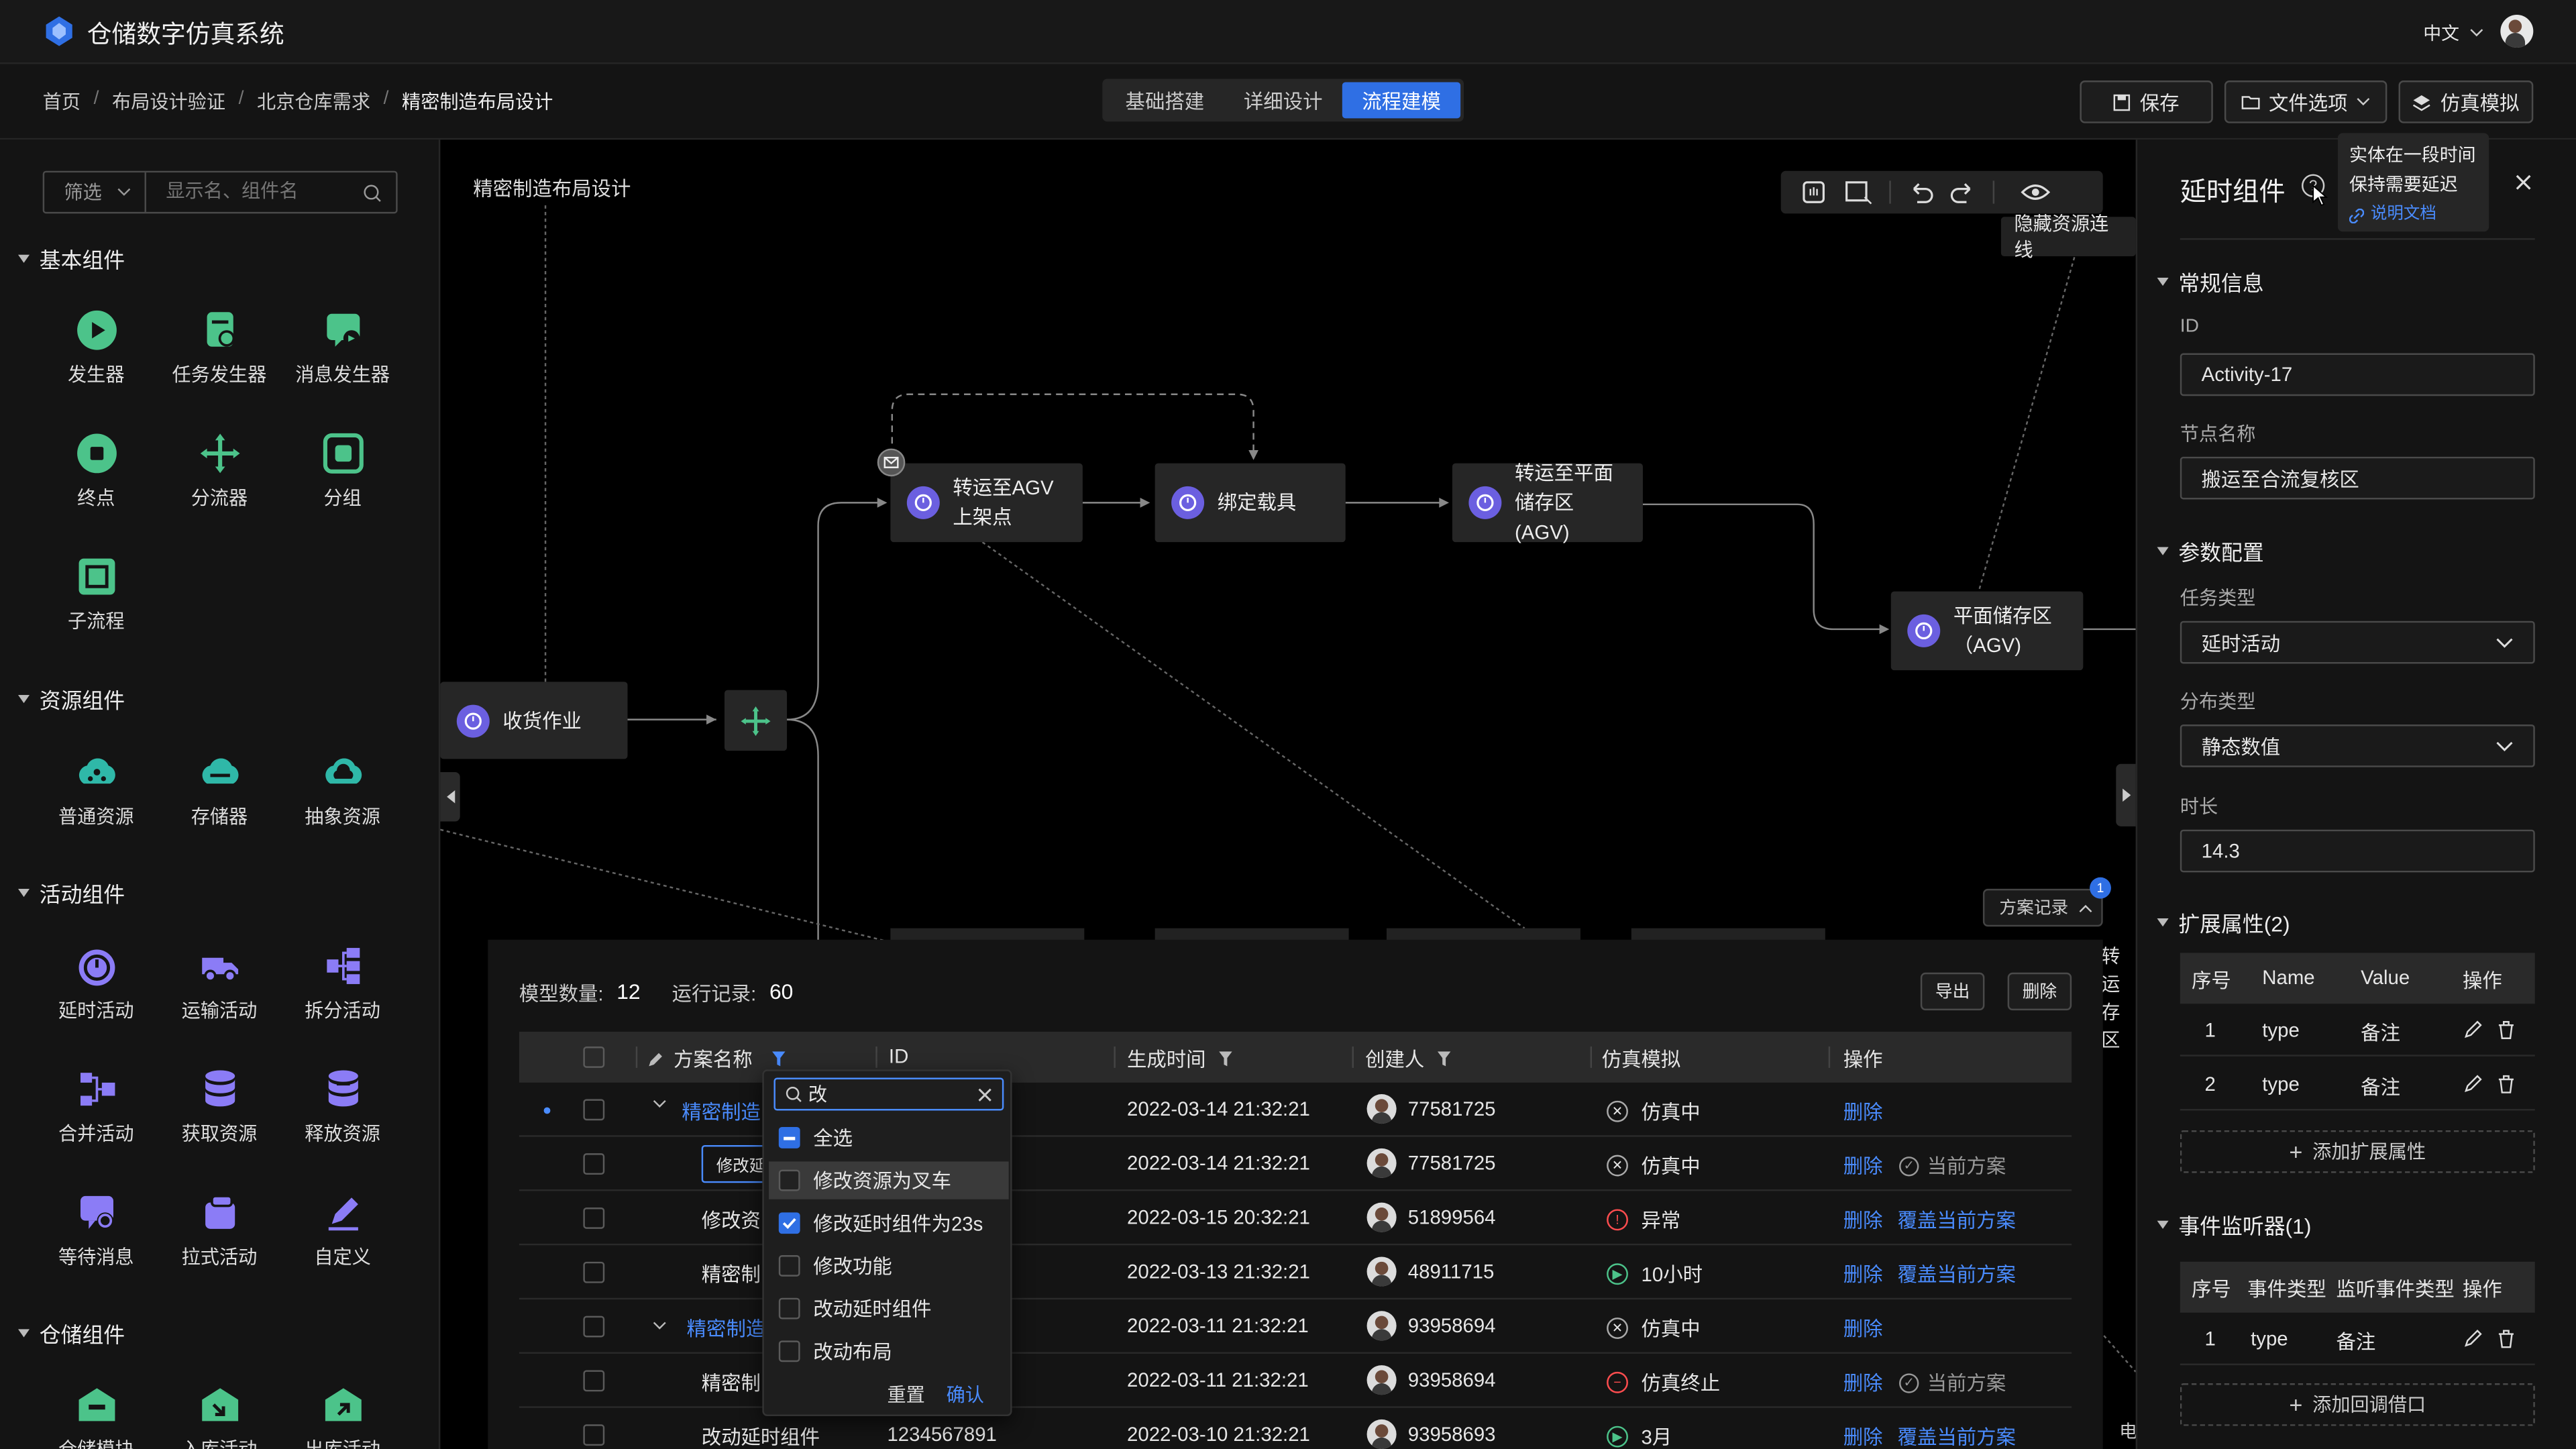 Image resolution: width=2576 pixels, height=1449 pixels. I want to click on plan-record-toggle: 方案记录, so click(2042, 907).